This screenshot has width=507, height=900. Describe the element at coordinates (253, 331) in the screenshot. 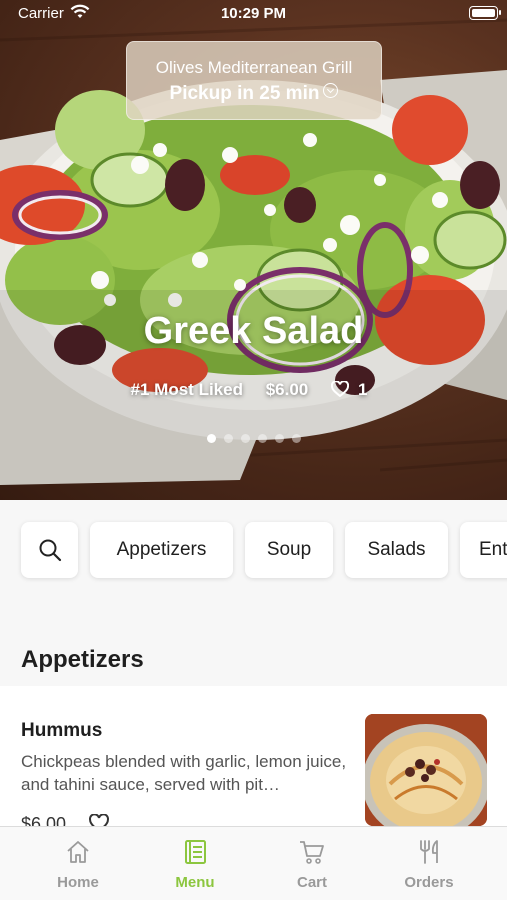

I see `featured-dish-title: Greek Salad` at that location.